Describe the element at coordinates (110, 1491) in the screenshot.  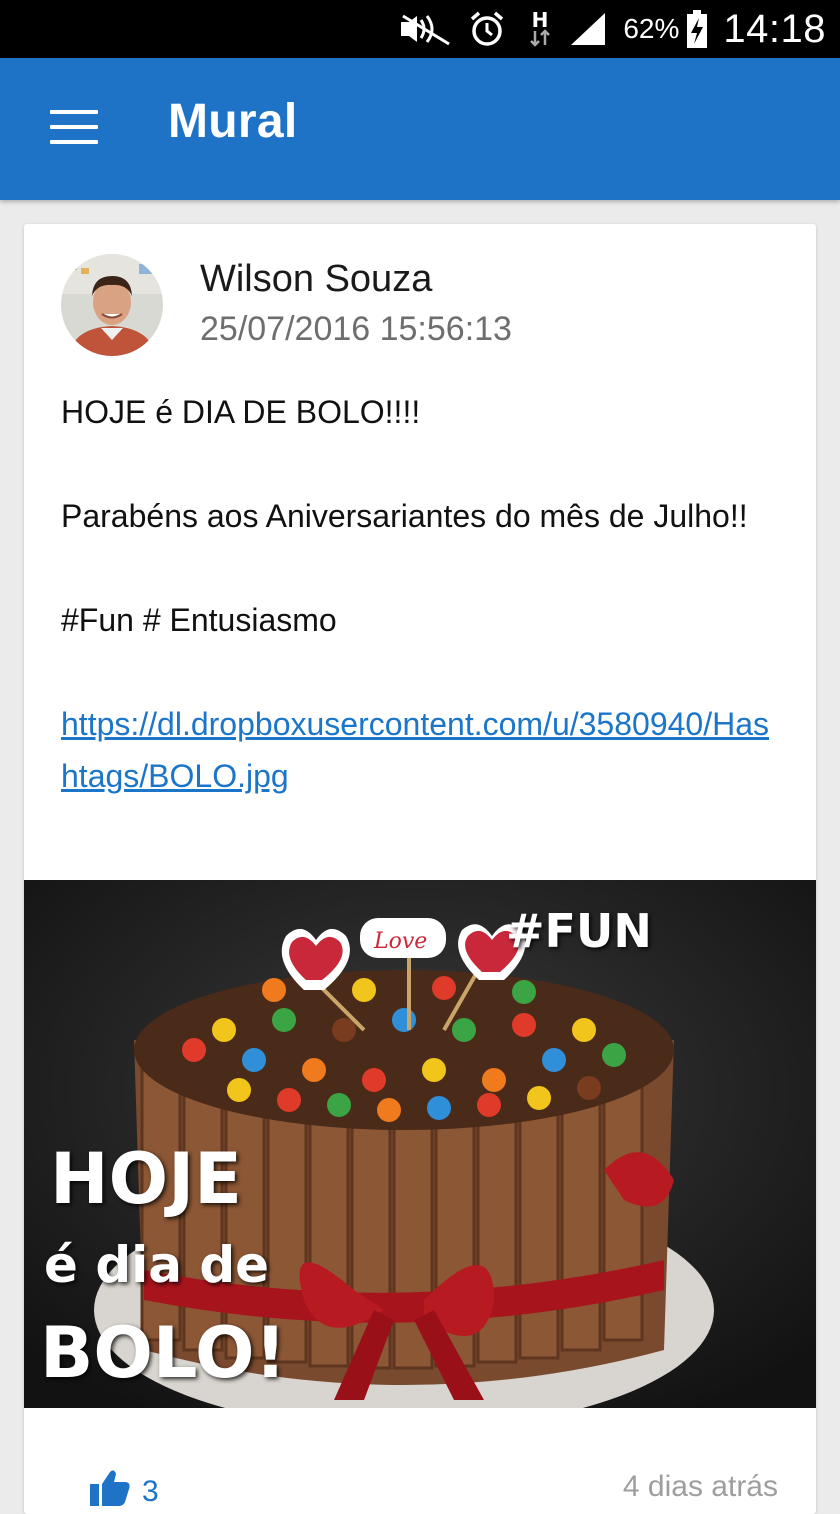
I see `thumbs-up-icon` at that location.